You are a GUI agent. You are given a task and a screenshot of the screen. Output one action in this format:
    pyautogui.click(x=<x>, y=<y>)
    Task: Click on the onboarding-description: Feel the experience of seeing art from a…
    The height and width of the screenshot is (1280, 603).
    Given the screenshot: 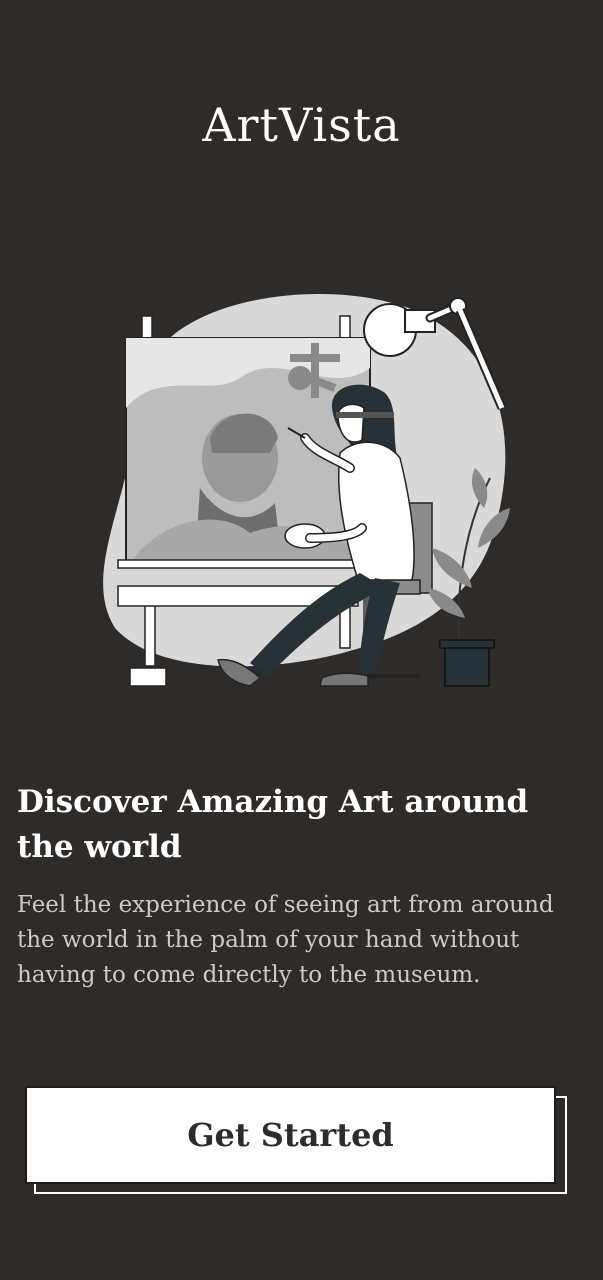 What is the action you would take?
    pyautogui.click(x=285, y=940)
    